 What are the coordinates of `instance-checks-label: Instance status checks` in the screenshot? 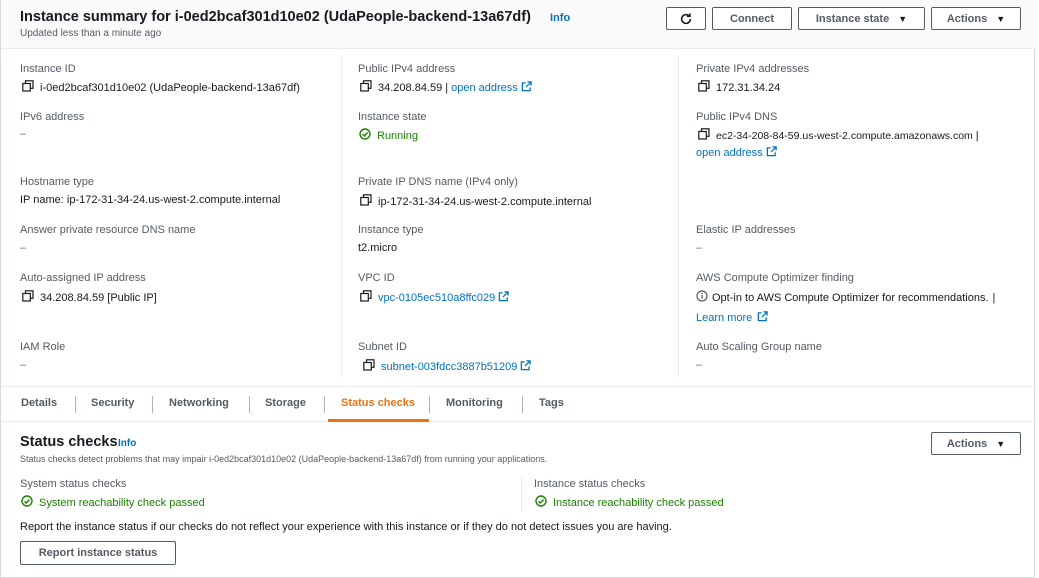 It's located at (590, 484).